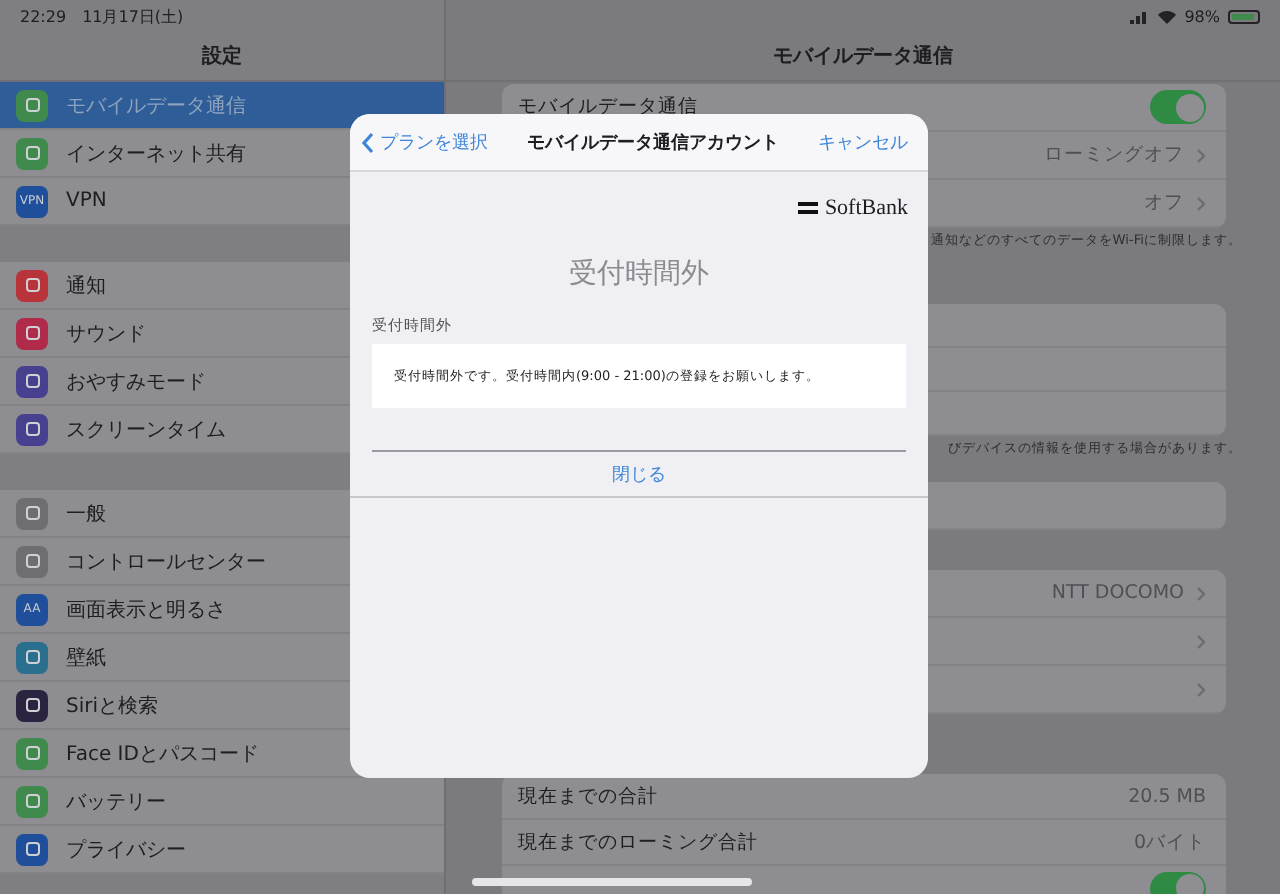 The width and height of the screenshot is (1280, 894). Describe the element at coordinates (43, 16) in the screenshot. I see `status-time: 22:29` at that location.